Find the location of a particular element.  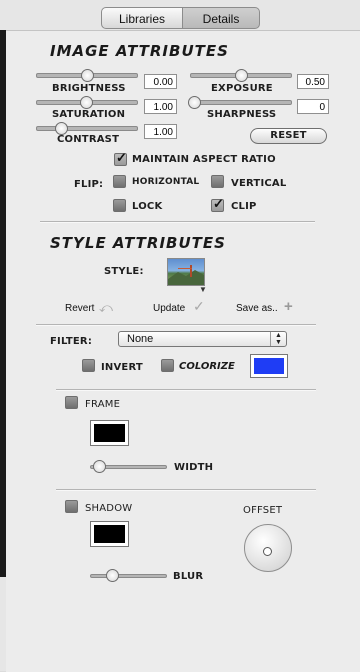

style-attributes-heading: STYLE ATTRIBUTES is located at coordinates (138, 243).